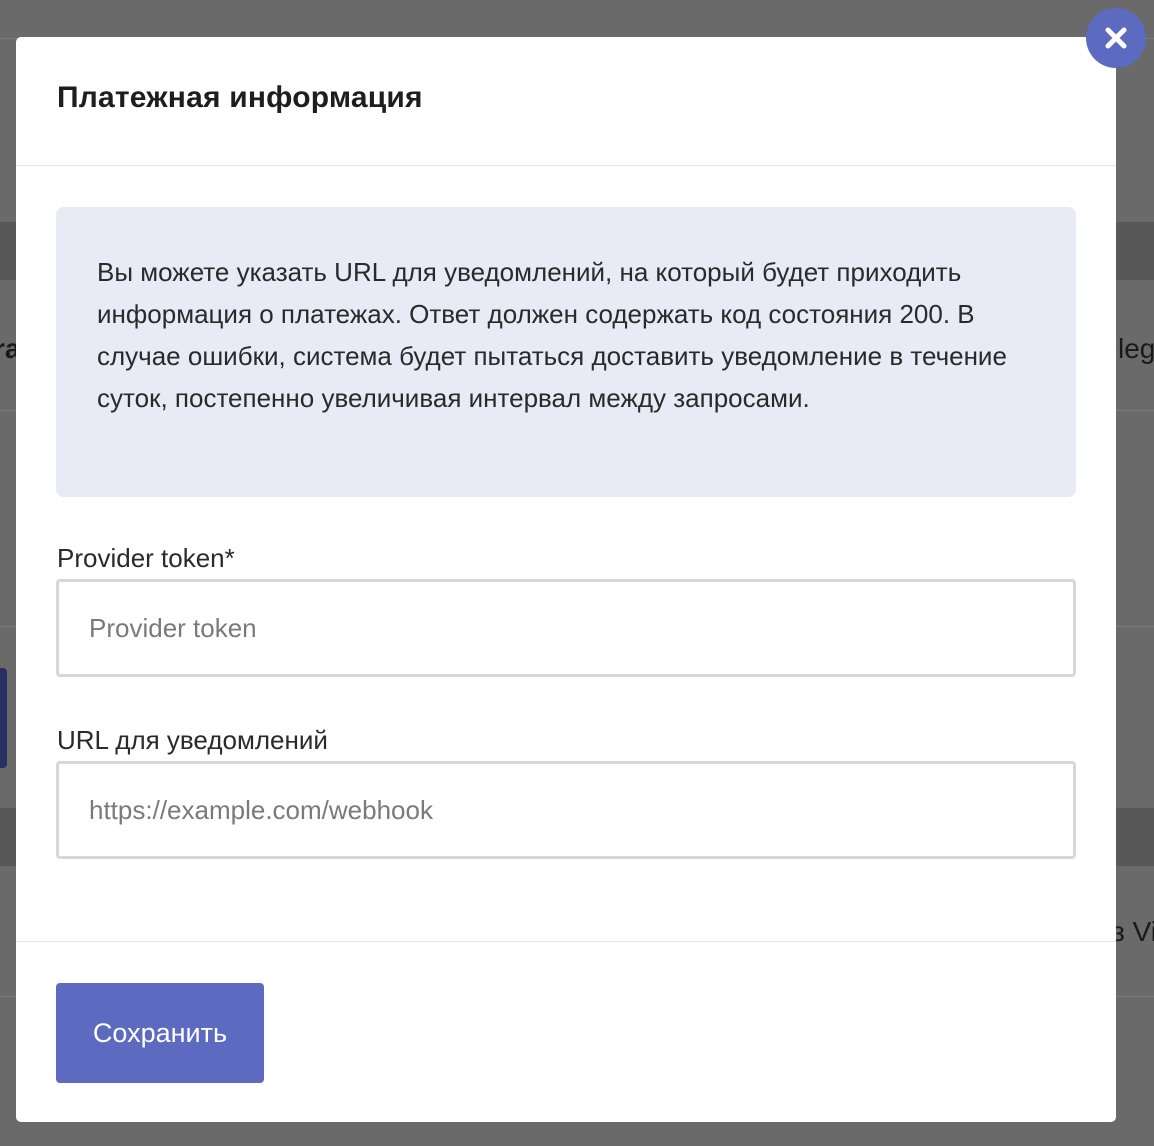  What do you see at coordinates (566, 941) in the screenshot?
I see `modal-footer-divider` at bounding box center [566, 941].